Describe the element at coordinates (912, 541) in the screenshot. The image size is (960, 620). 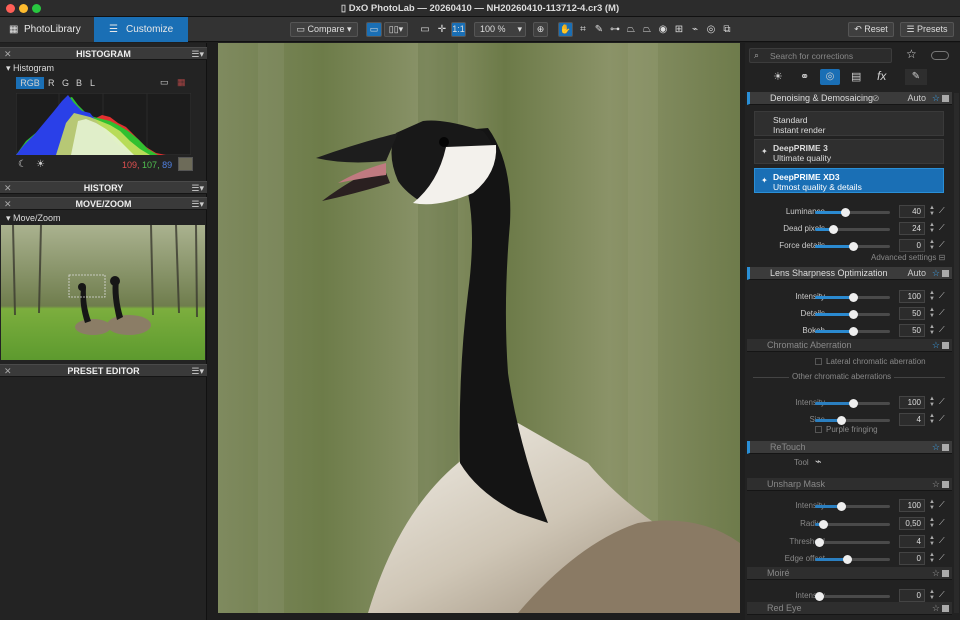
I see `slider-value-field: 4` at that location.